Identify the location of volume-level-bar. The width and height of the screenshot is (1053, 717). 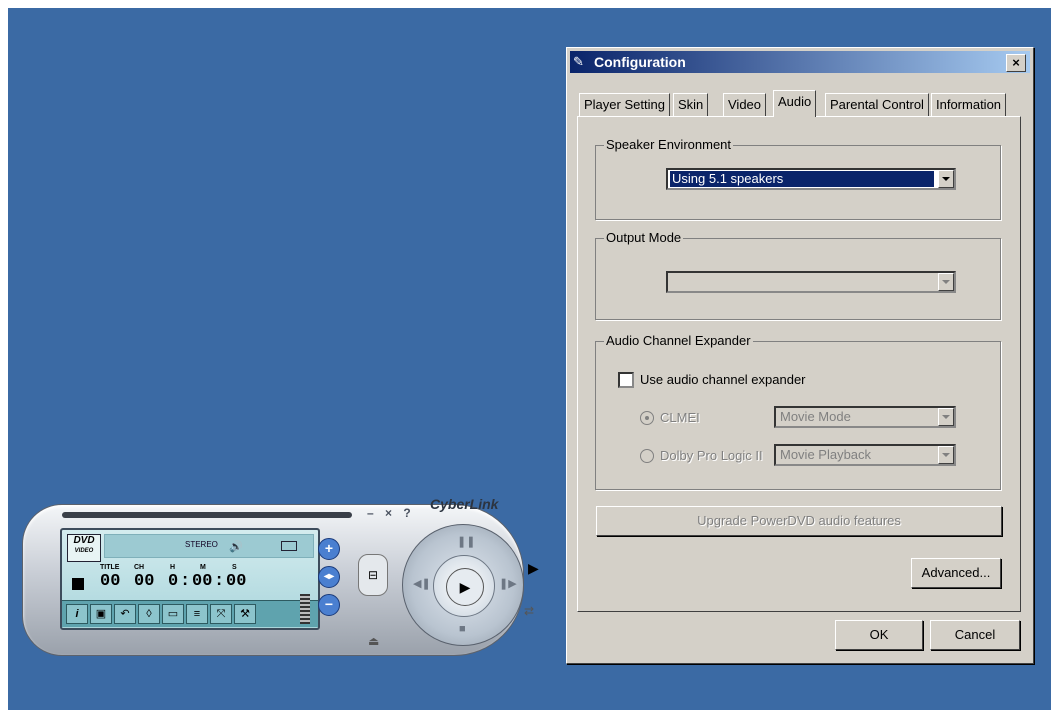
(305, 609).